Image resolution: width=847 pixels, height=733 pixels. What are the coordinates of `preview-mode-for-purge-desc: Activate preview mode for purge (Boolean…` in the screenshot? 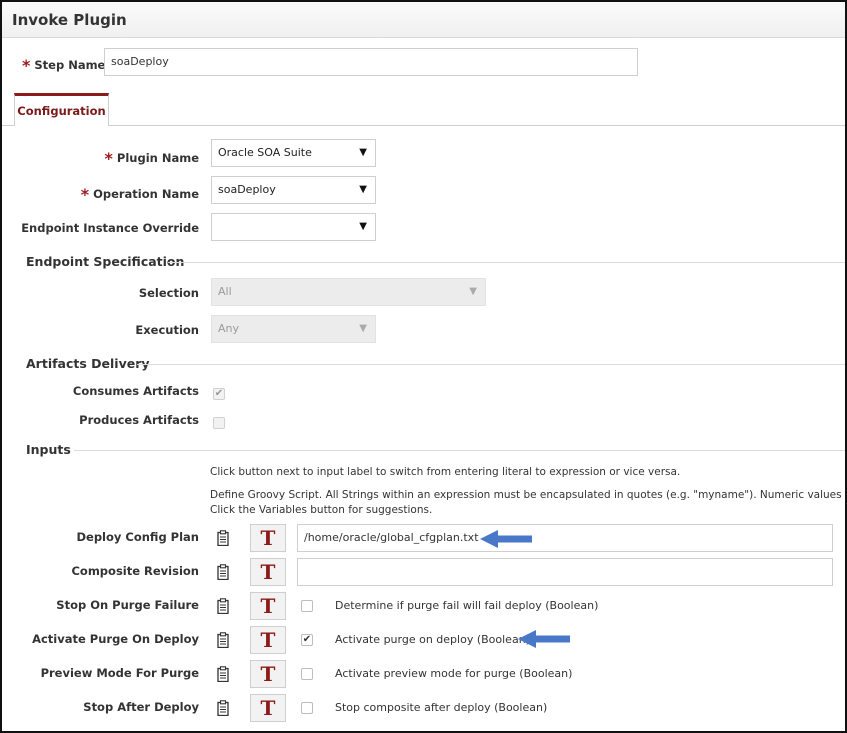 It's located at (454, 673).